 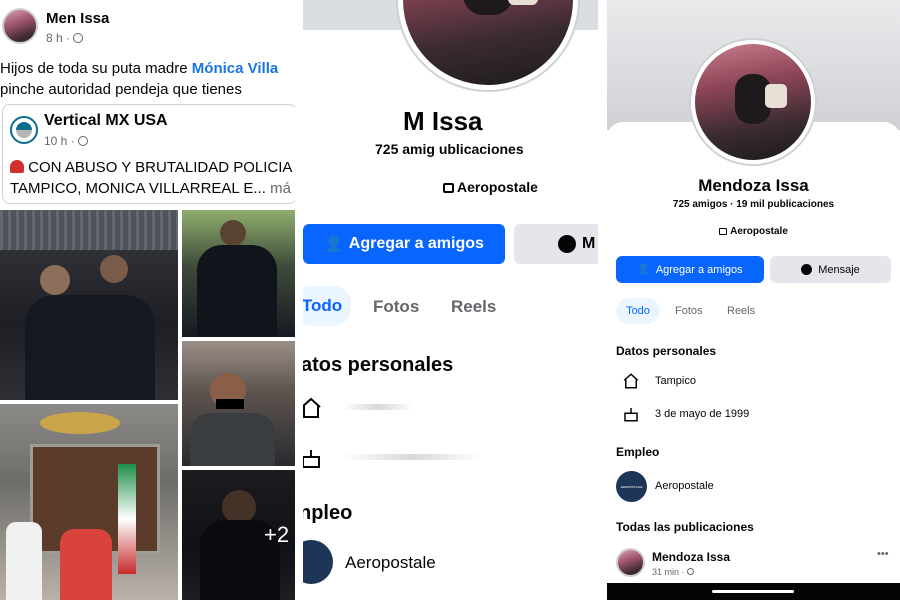 I want to click on shared-time-text: 10 h ·, so click(x=59, y=141).